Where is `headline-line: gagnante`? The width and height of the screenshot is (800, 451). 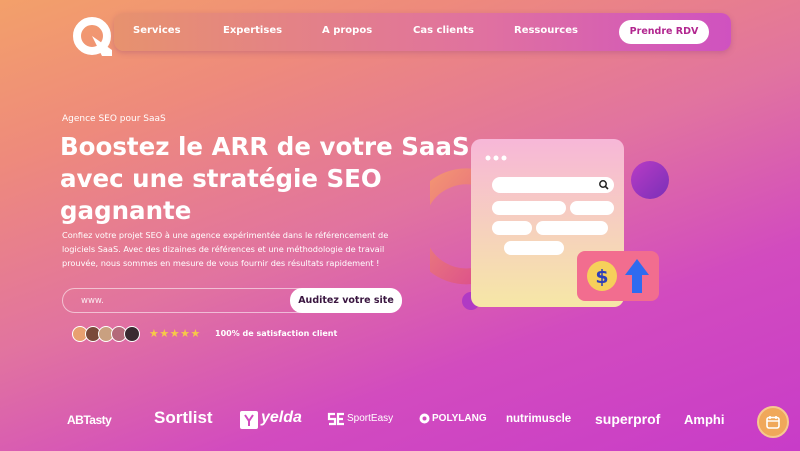 headline-line: gagnante is located at coordinates (126, 210).